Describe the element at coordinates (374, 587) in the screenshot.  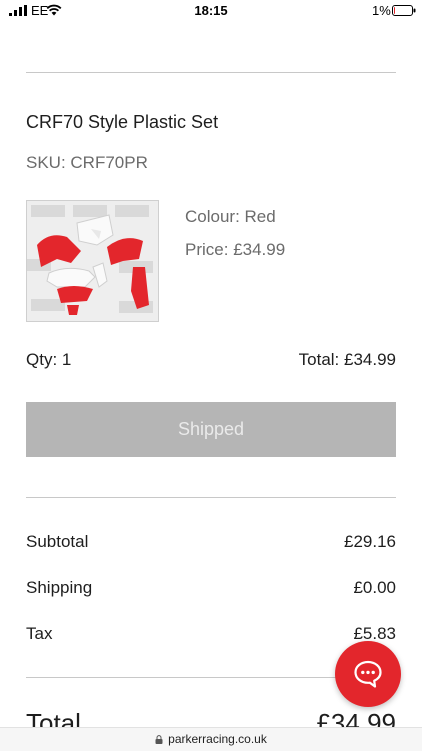
I see `shipping-value: £0.00` at that location.